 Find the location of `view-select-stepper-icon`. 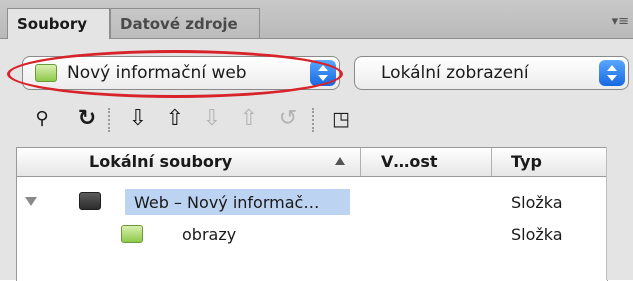

view-select-stepper-icon is located at coordinates (612, 73).